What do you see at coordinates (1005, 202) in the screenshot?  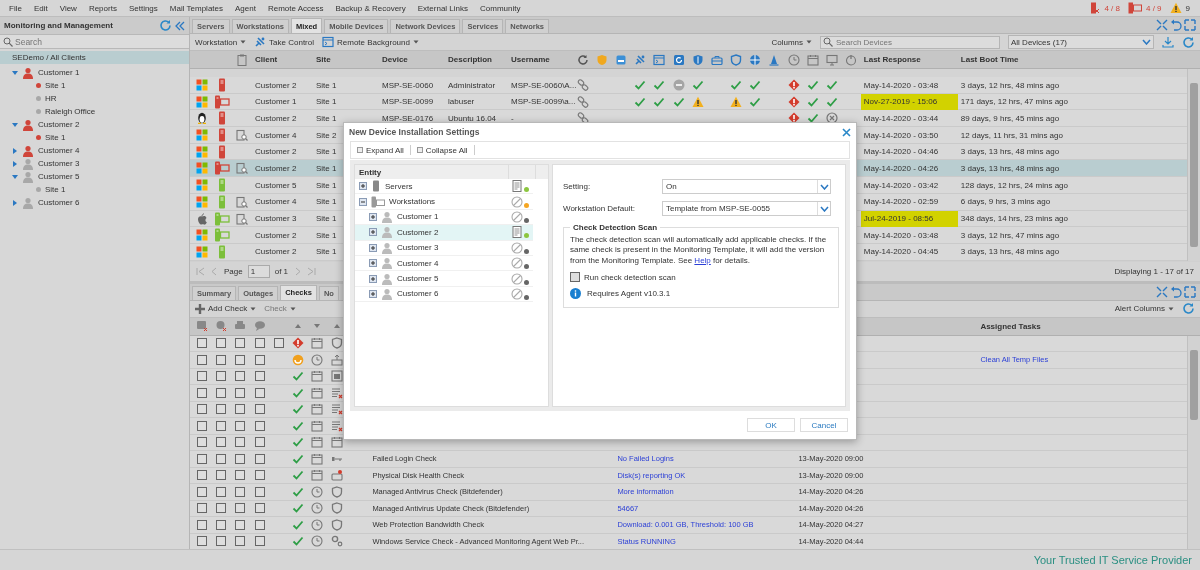 I see `table-cell: 6 days, 9 hrs, 3 mins ago` at bounding box center [1005, 202].